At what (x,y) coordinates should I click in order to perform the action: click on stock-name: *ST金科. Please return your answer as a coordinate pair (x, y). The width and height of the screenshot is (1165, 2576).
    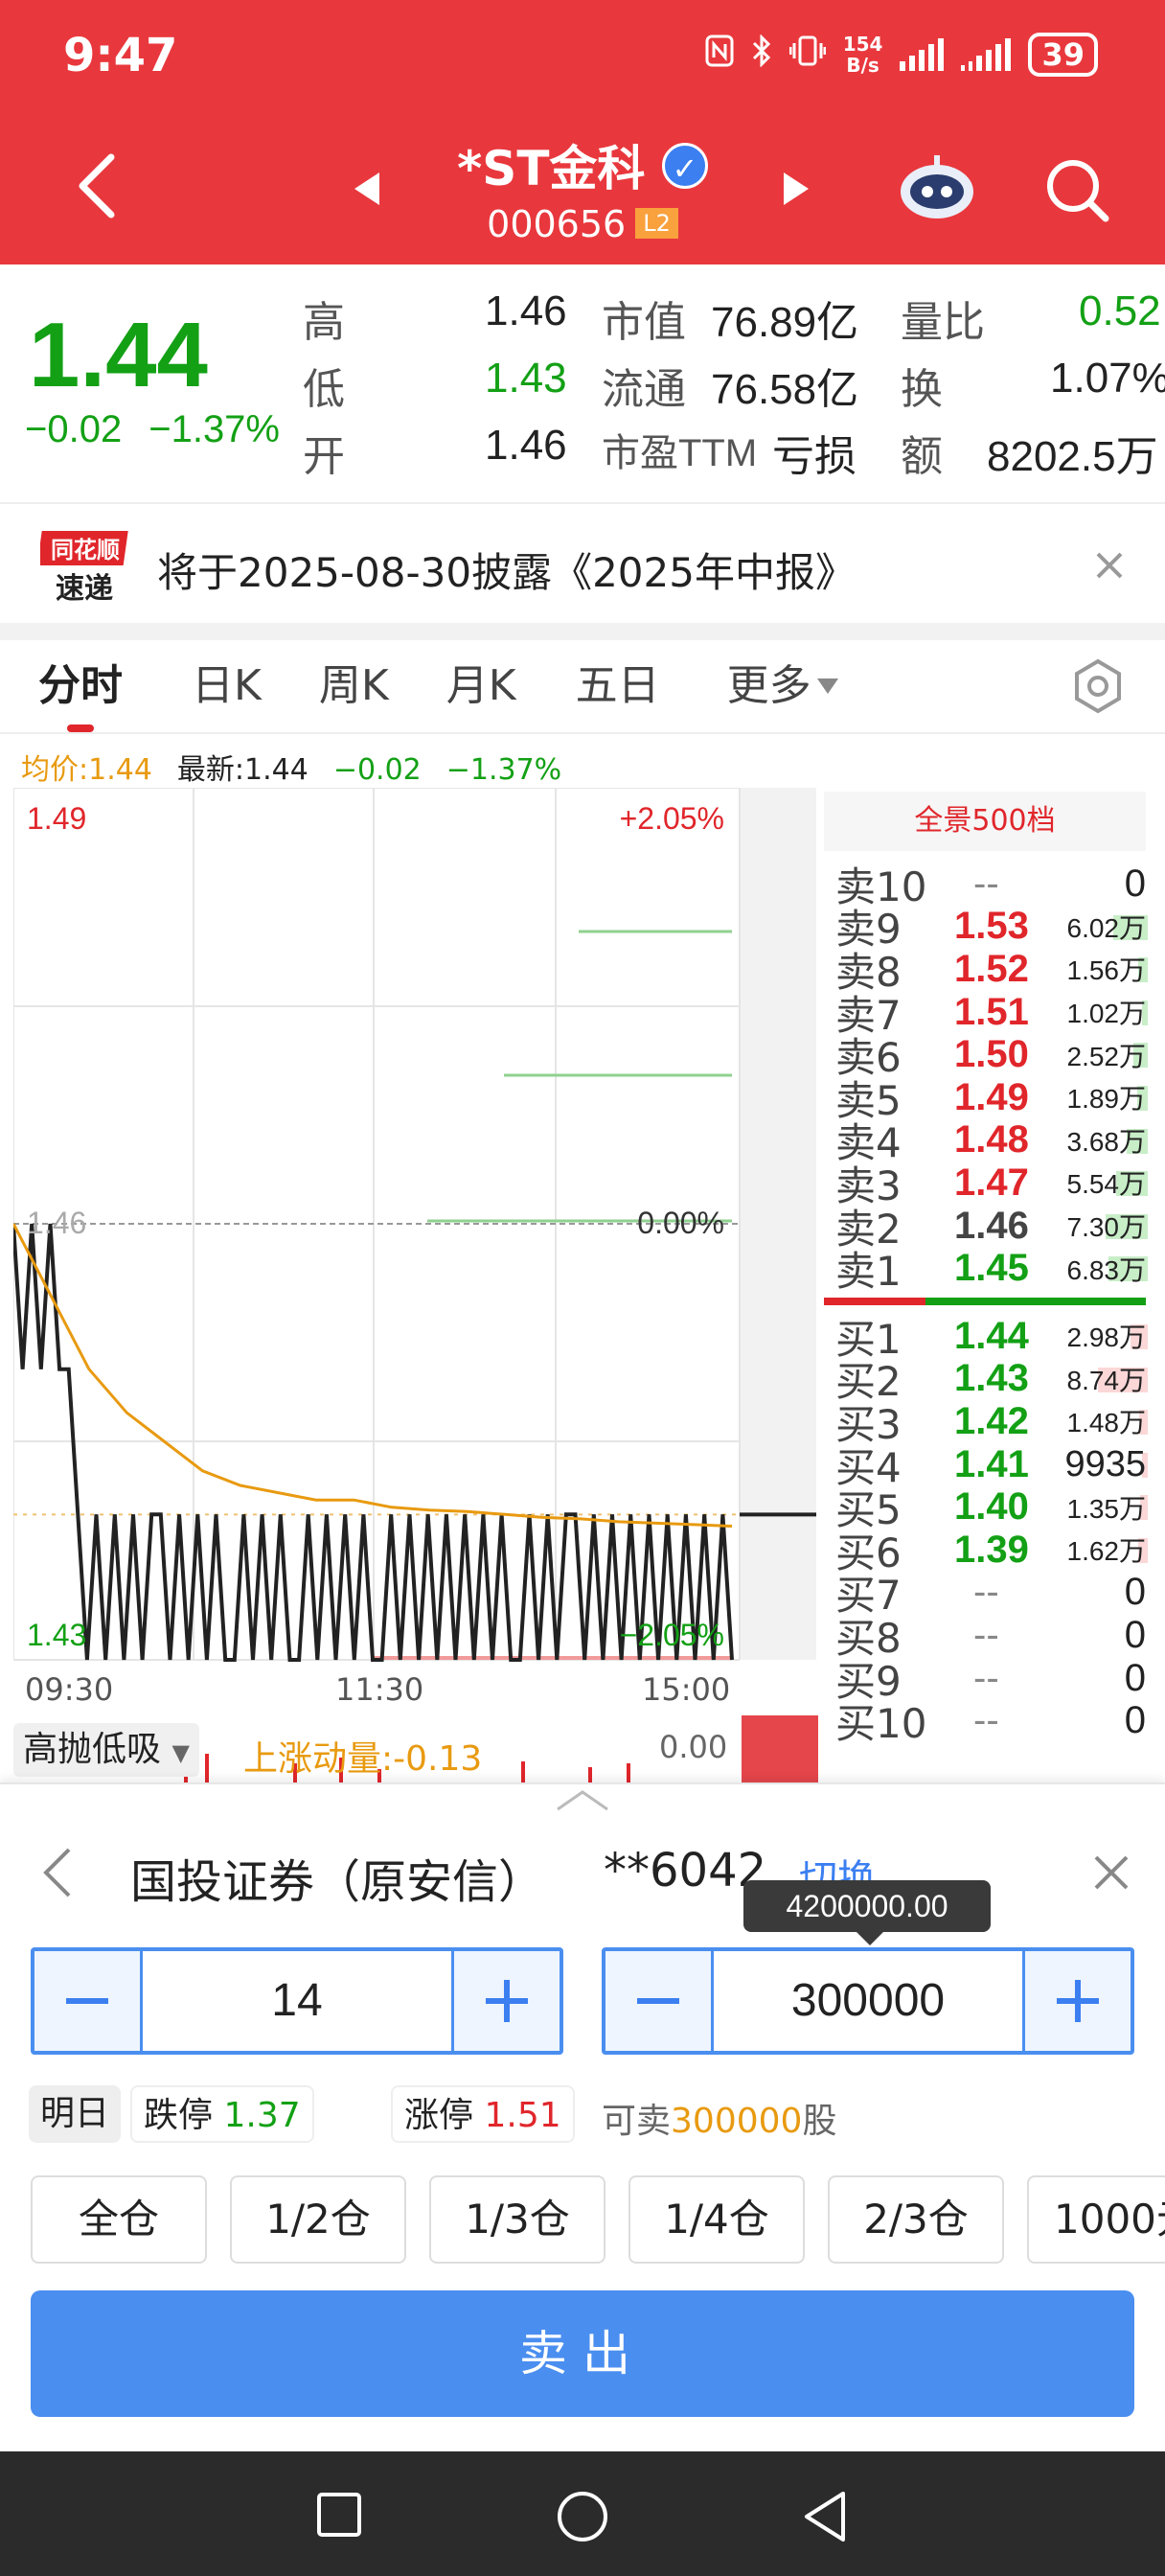
    Looking at the image, I should click on (551, 168).